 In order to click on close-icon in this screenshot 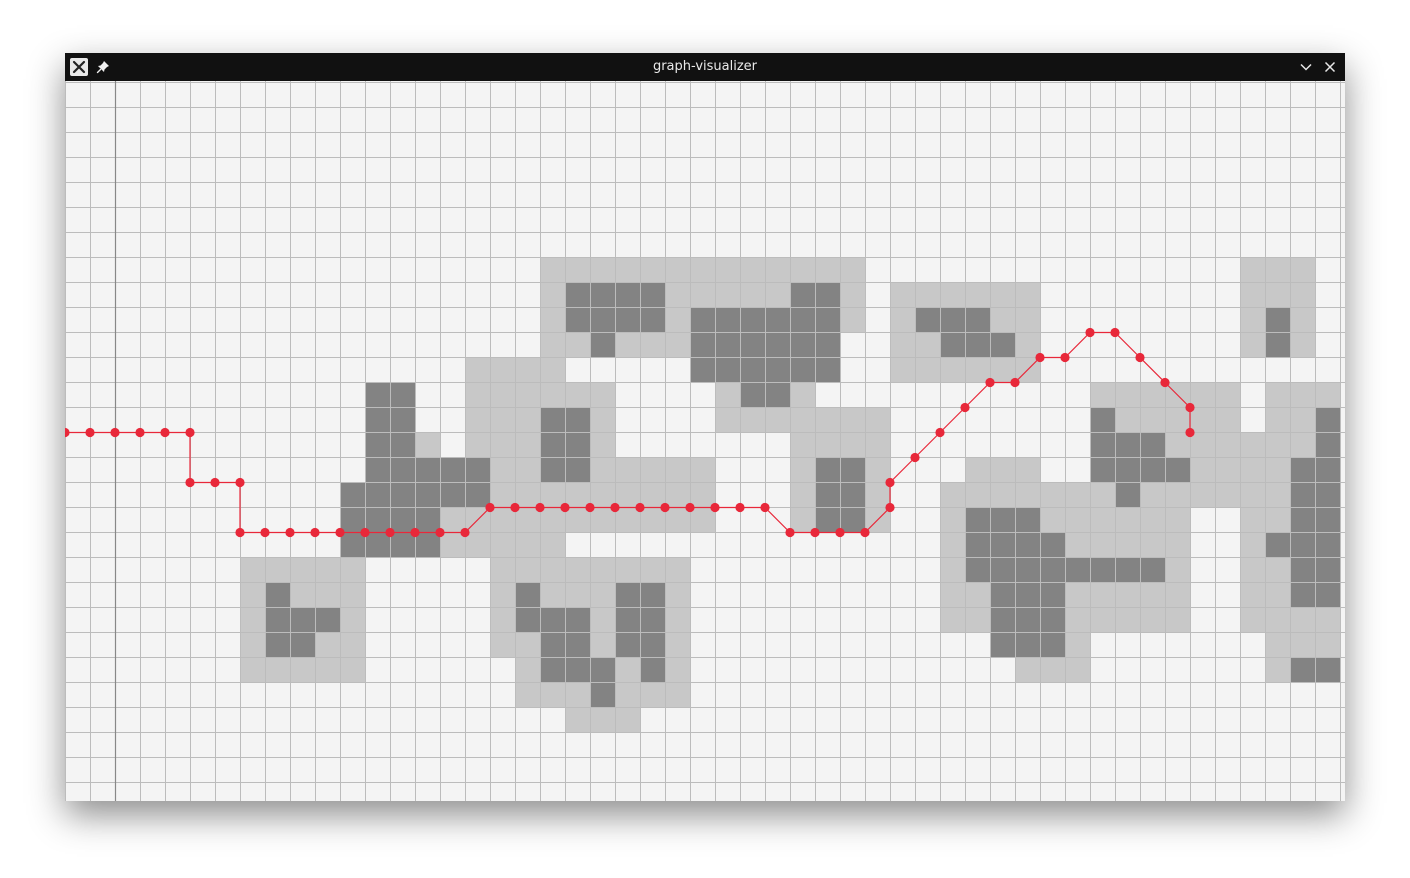, I will do `click(1330, 67)`.